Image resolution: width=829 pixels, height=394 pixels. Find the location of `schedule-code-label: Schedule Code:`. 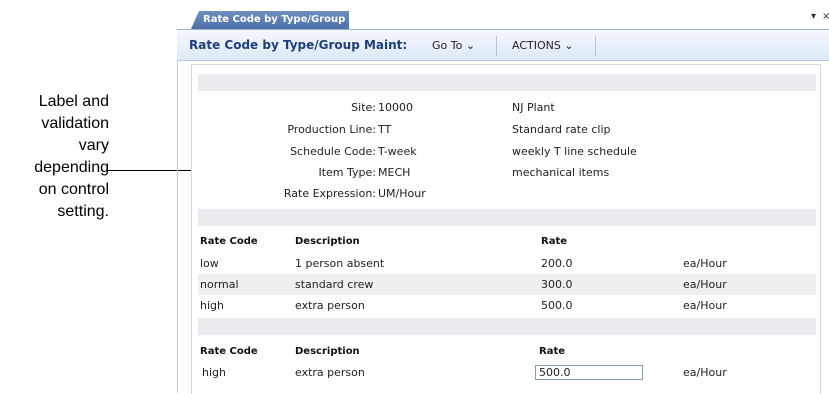

schedule-code-label: Schedule Code: is located at coordinates (333, 151).